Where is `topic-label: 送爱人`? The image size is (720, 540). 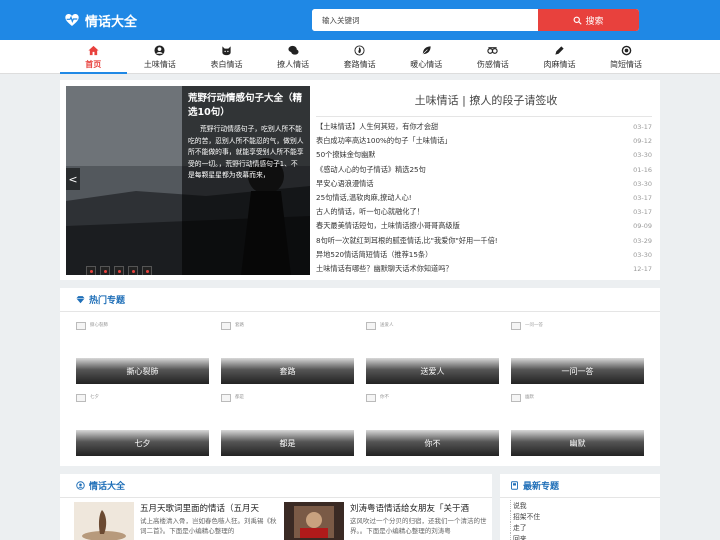
topic-label: 送爱人 is located at coordinates (432, 371).